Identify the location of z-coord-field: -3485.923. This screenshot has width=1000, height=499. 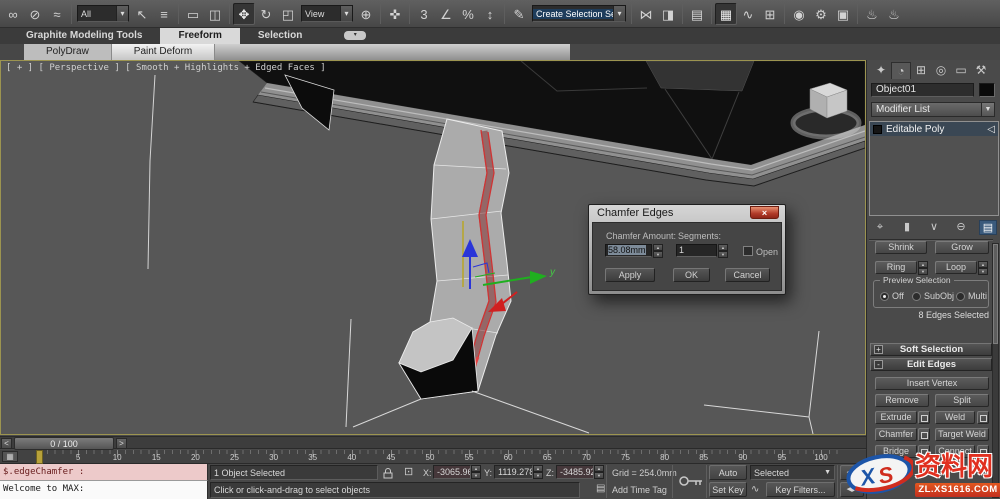
(575, 472).